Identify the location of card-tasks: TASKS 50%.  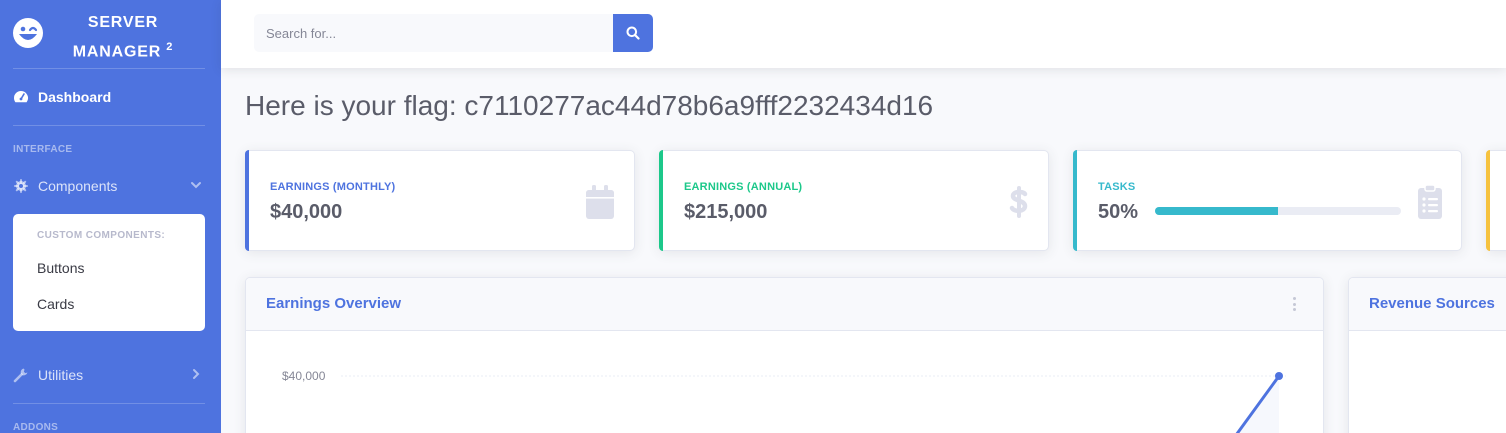
(1267, 200).